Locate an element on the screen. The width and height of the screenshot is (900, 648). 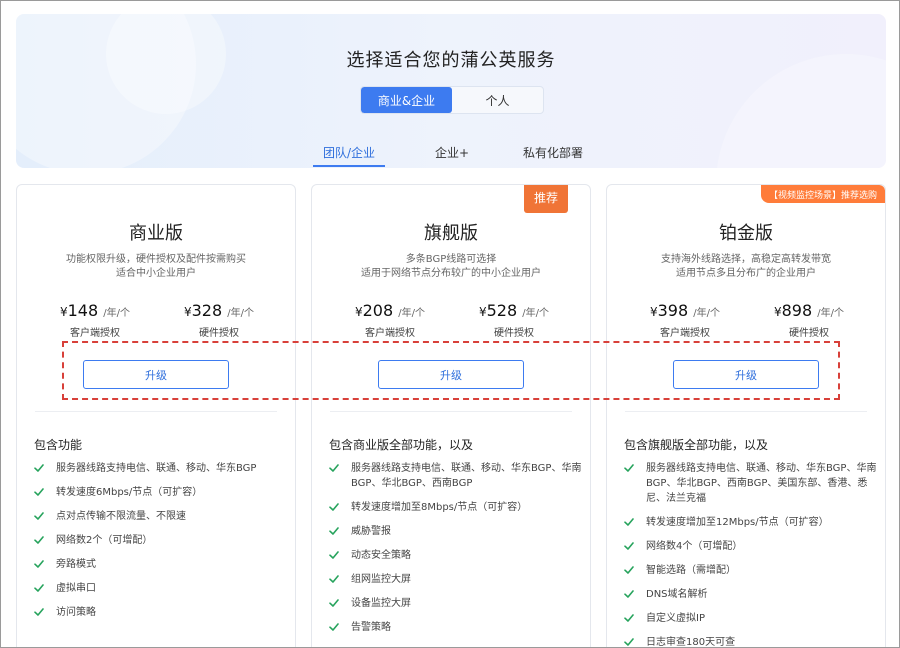
hardware-price-block: ¥528 /年/个 硬件授权 is located at coordinates (514, 320).